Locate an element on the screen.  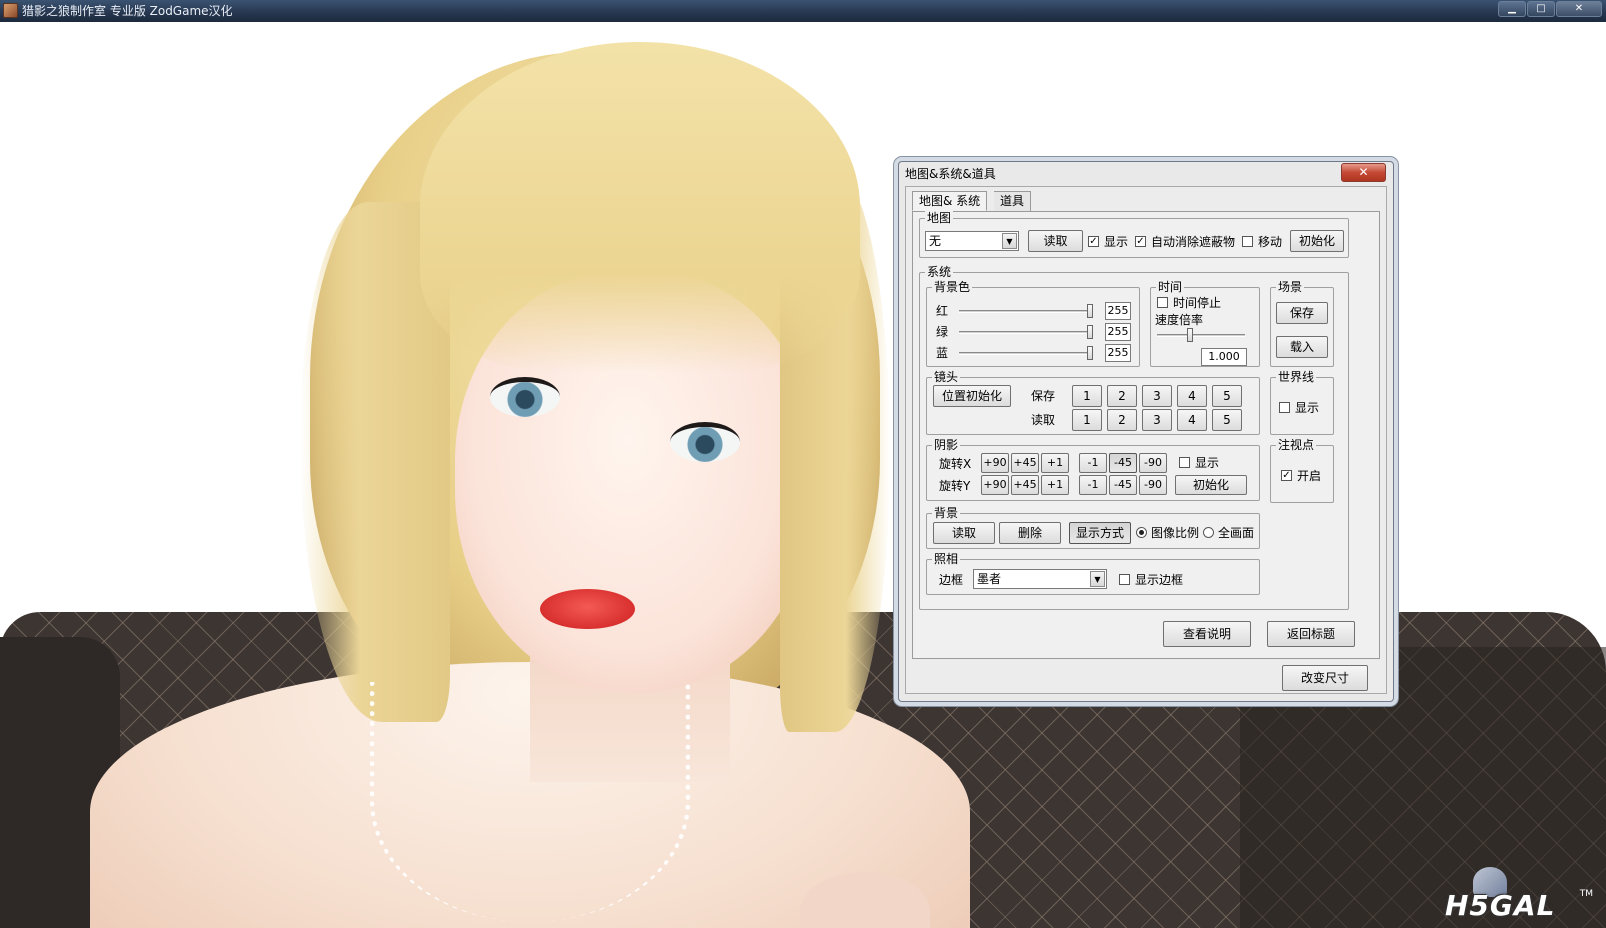
worldline-group: 世界线 显示 is located at coordinates (1302, 402).